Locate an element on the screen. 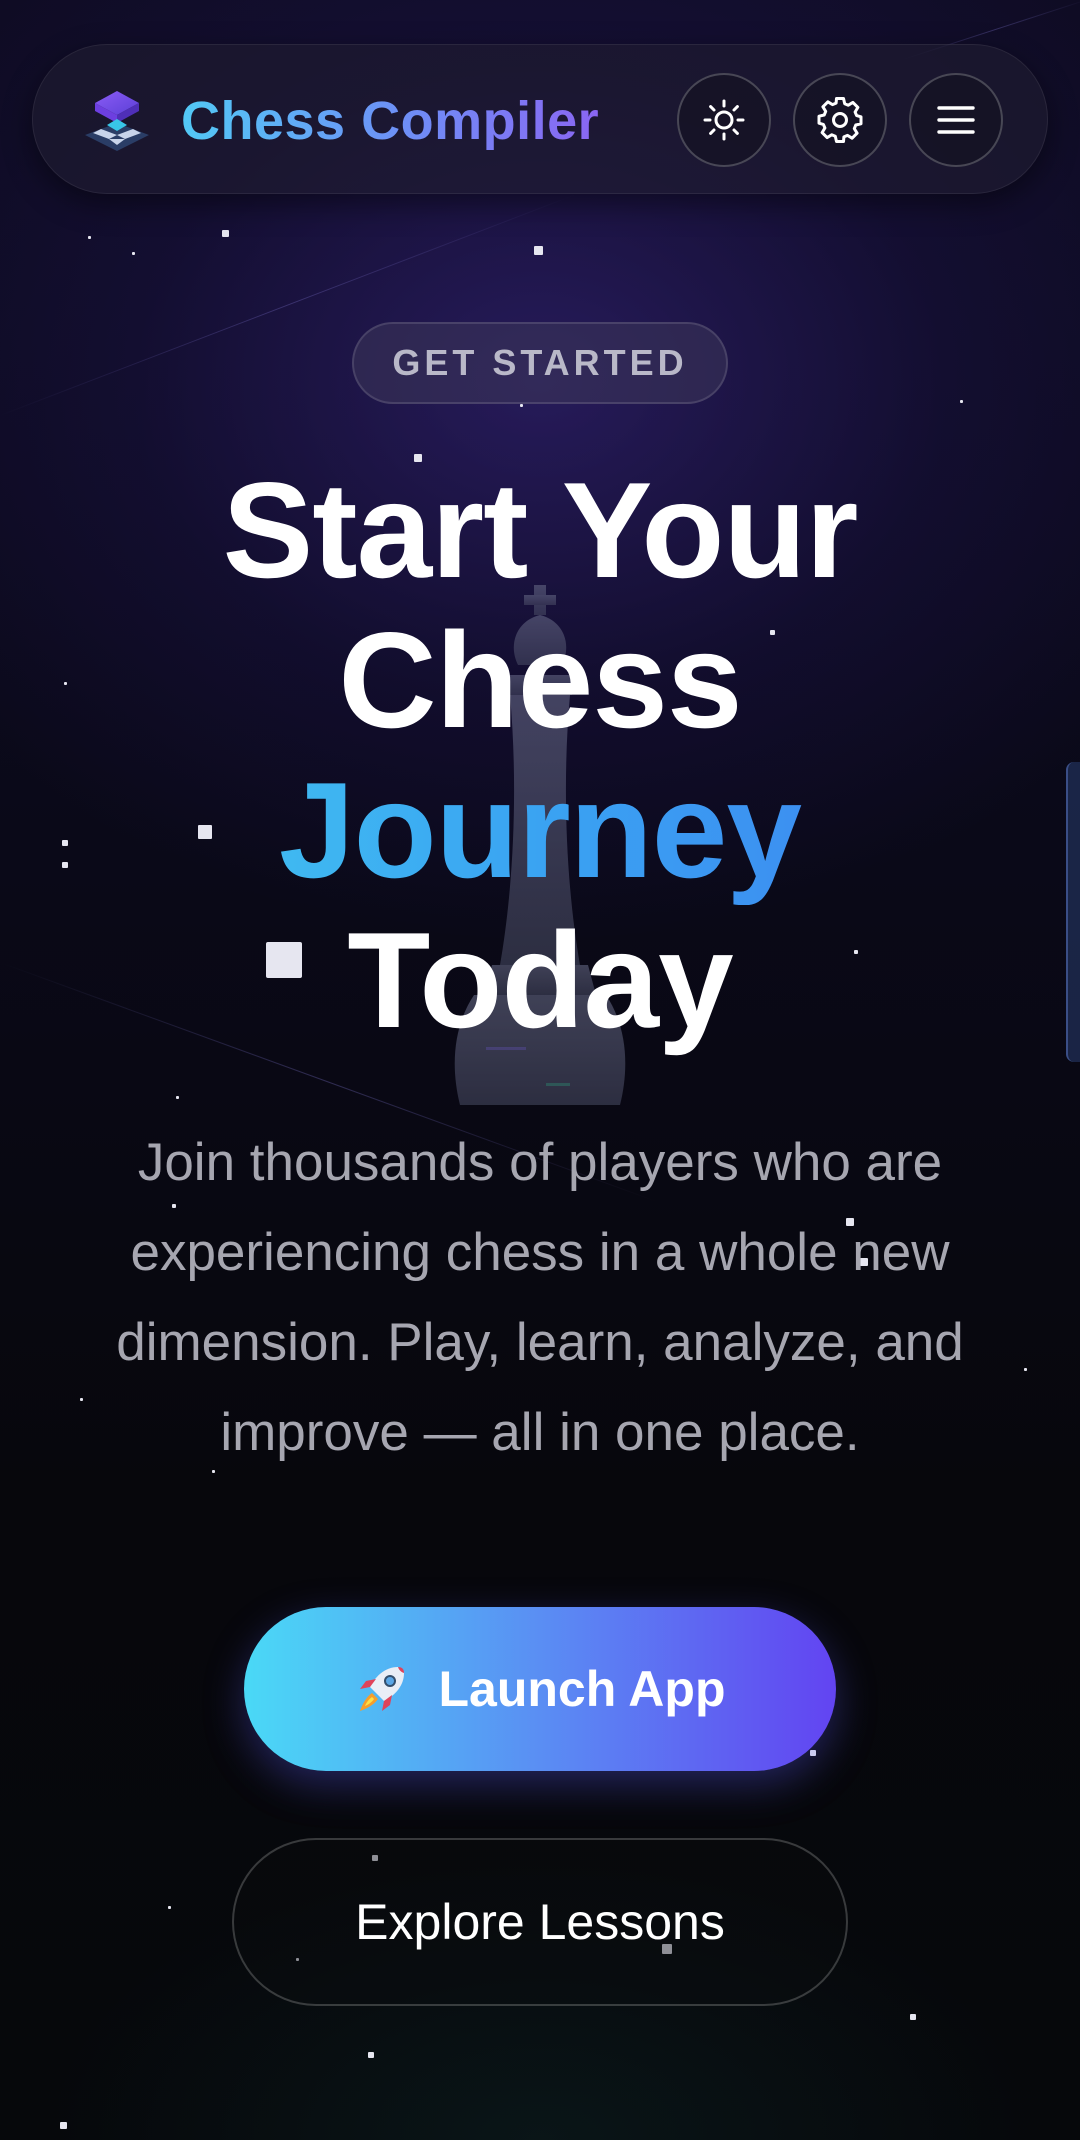 This screenshot has height=2140, width=1080. top-nav-bar: Chess Compiler is located at coordinates (540, 119).